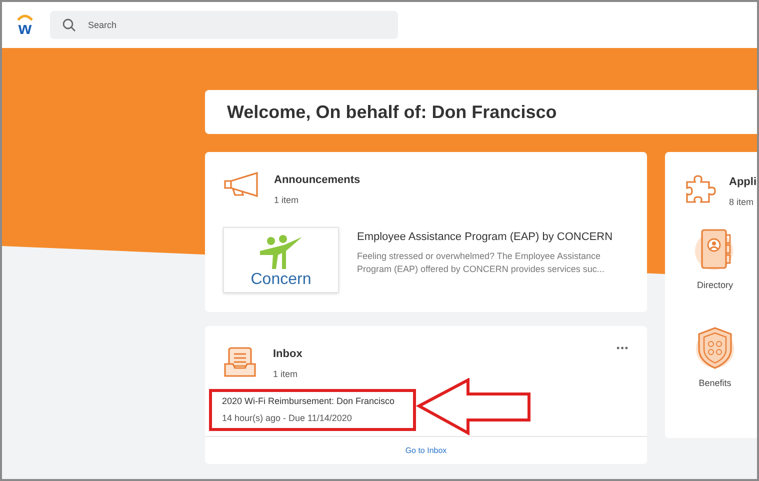  I want to click on announcement-title: Employee Assistance Program (EAP) by CONCERN, so click(492, 237).